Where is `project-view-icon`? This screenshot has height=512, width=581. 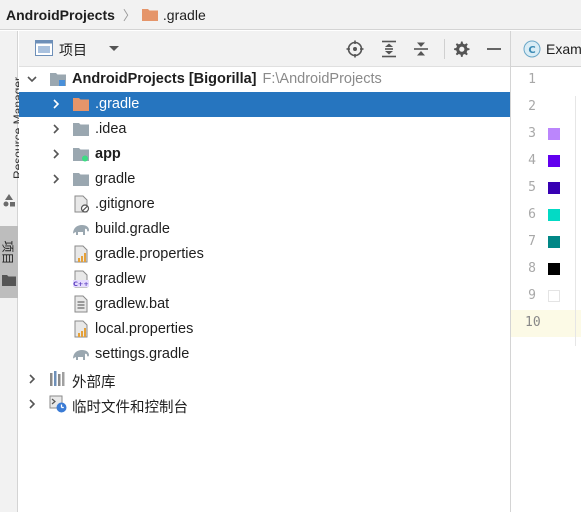 project-view-icon is located at coordinates (44, 48).